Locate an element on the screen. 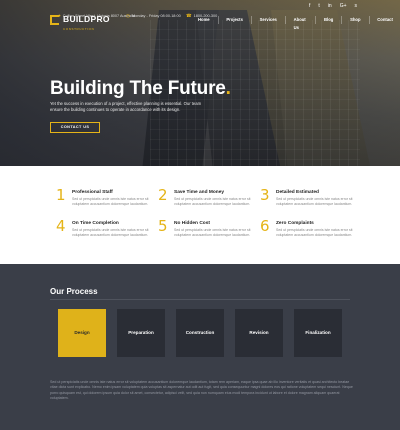  feature-title: Detailed Estimated is located at coordinates (297, 192).